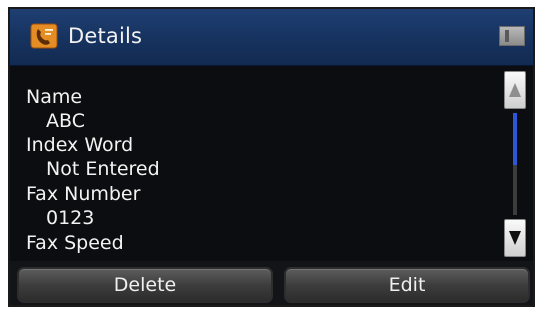 The width and height of the screenshot is (538, 310). What do you see at coordinates (70, 218) in the screenshot?
I see `fax-number-value: 0123` at bounding box center [70, 218].